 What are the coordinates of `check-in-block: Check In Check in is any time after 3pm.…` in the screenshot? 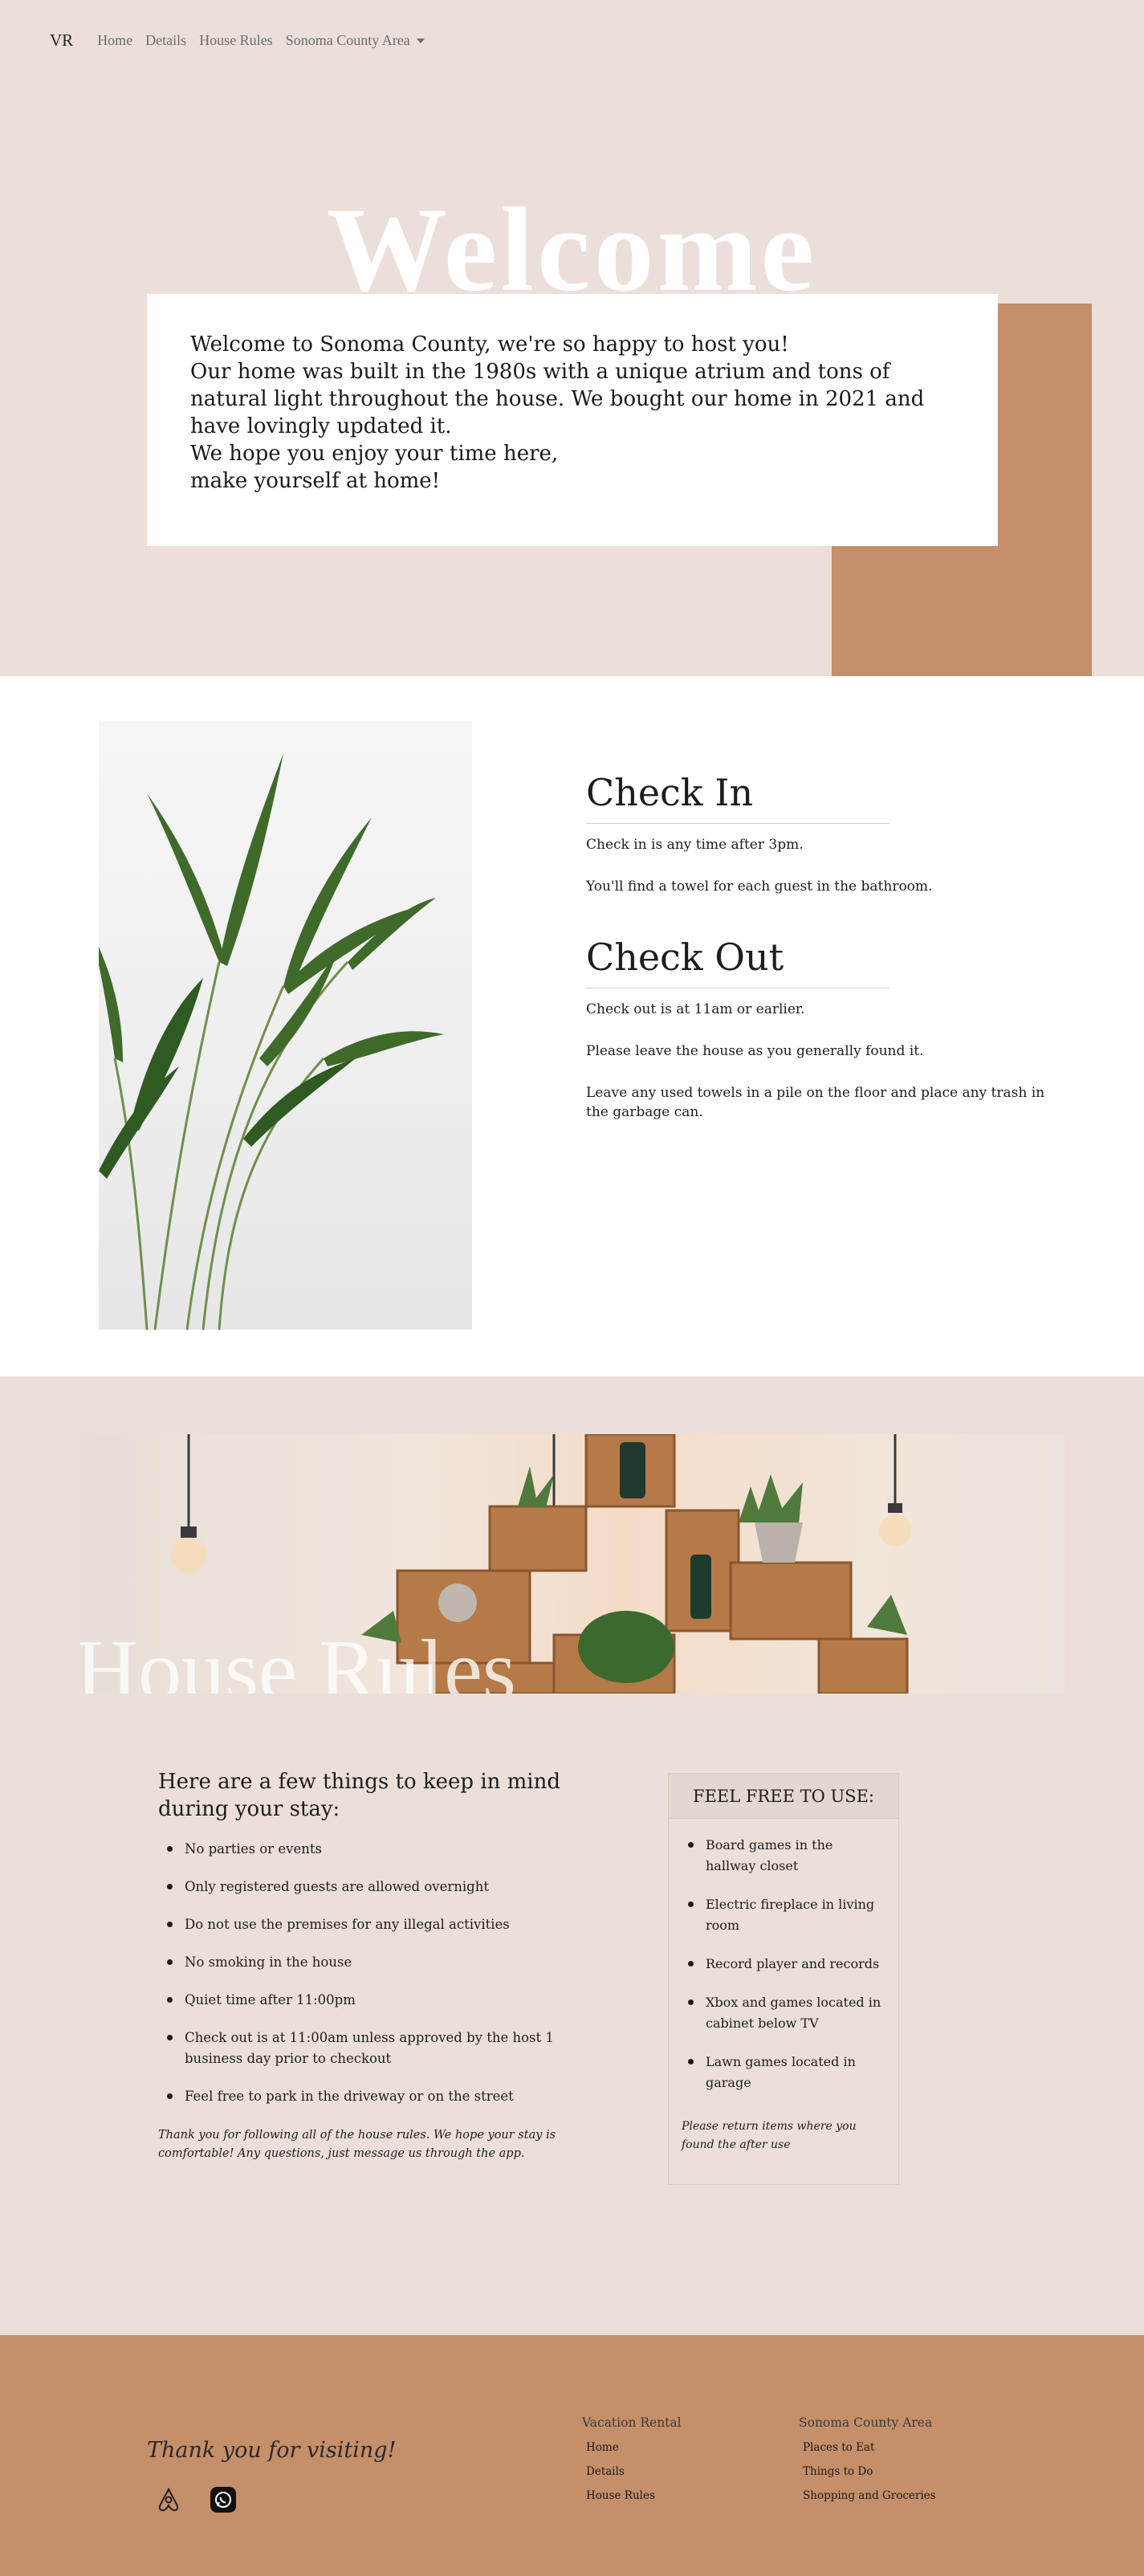 It's located at (827, 845).